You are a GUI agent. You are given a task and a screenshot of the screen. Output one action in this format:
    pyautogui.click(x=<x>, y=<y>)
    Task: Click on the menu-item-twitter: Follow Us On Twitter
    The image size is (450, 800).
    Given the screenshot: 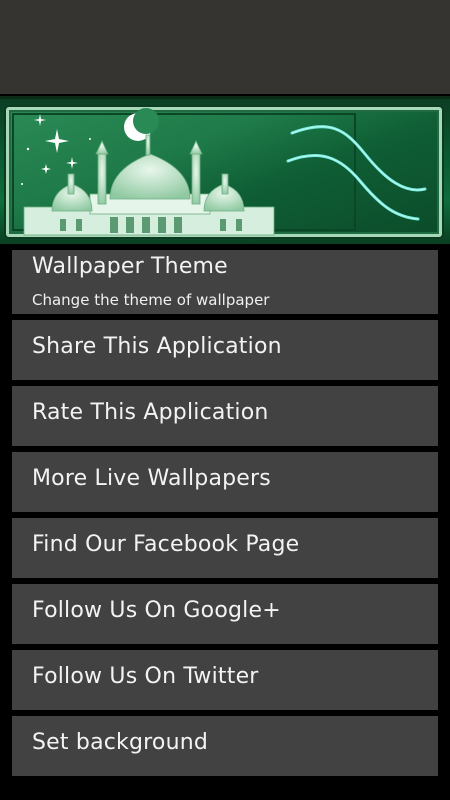 What is the action you would take?
    pyautogui.click(x=225, y=680)
    